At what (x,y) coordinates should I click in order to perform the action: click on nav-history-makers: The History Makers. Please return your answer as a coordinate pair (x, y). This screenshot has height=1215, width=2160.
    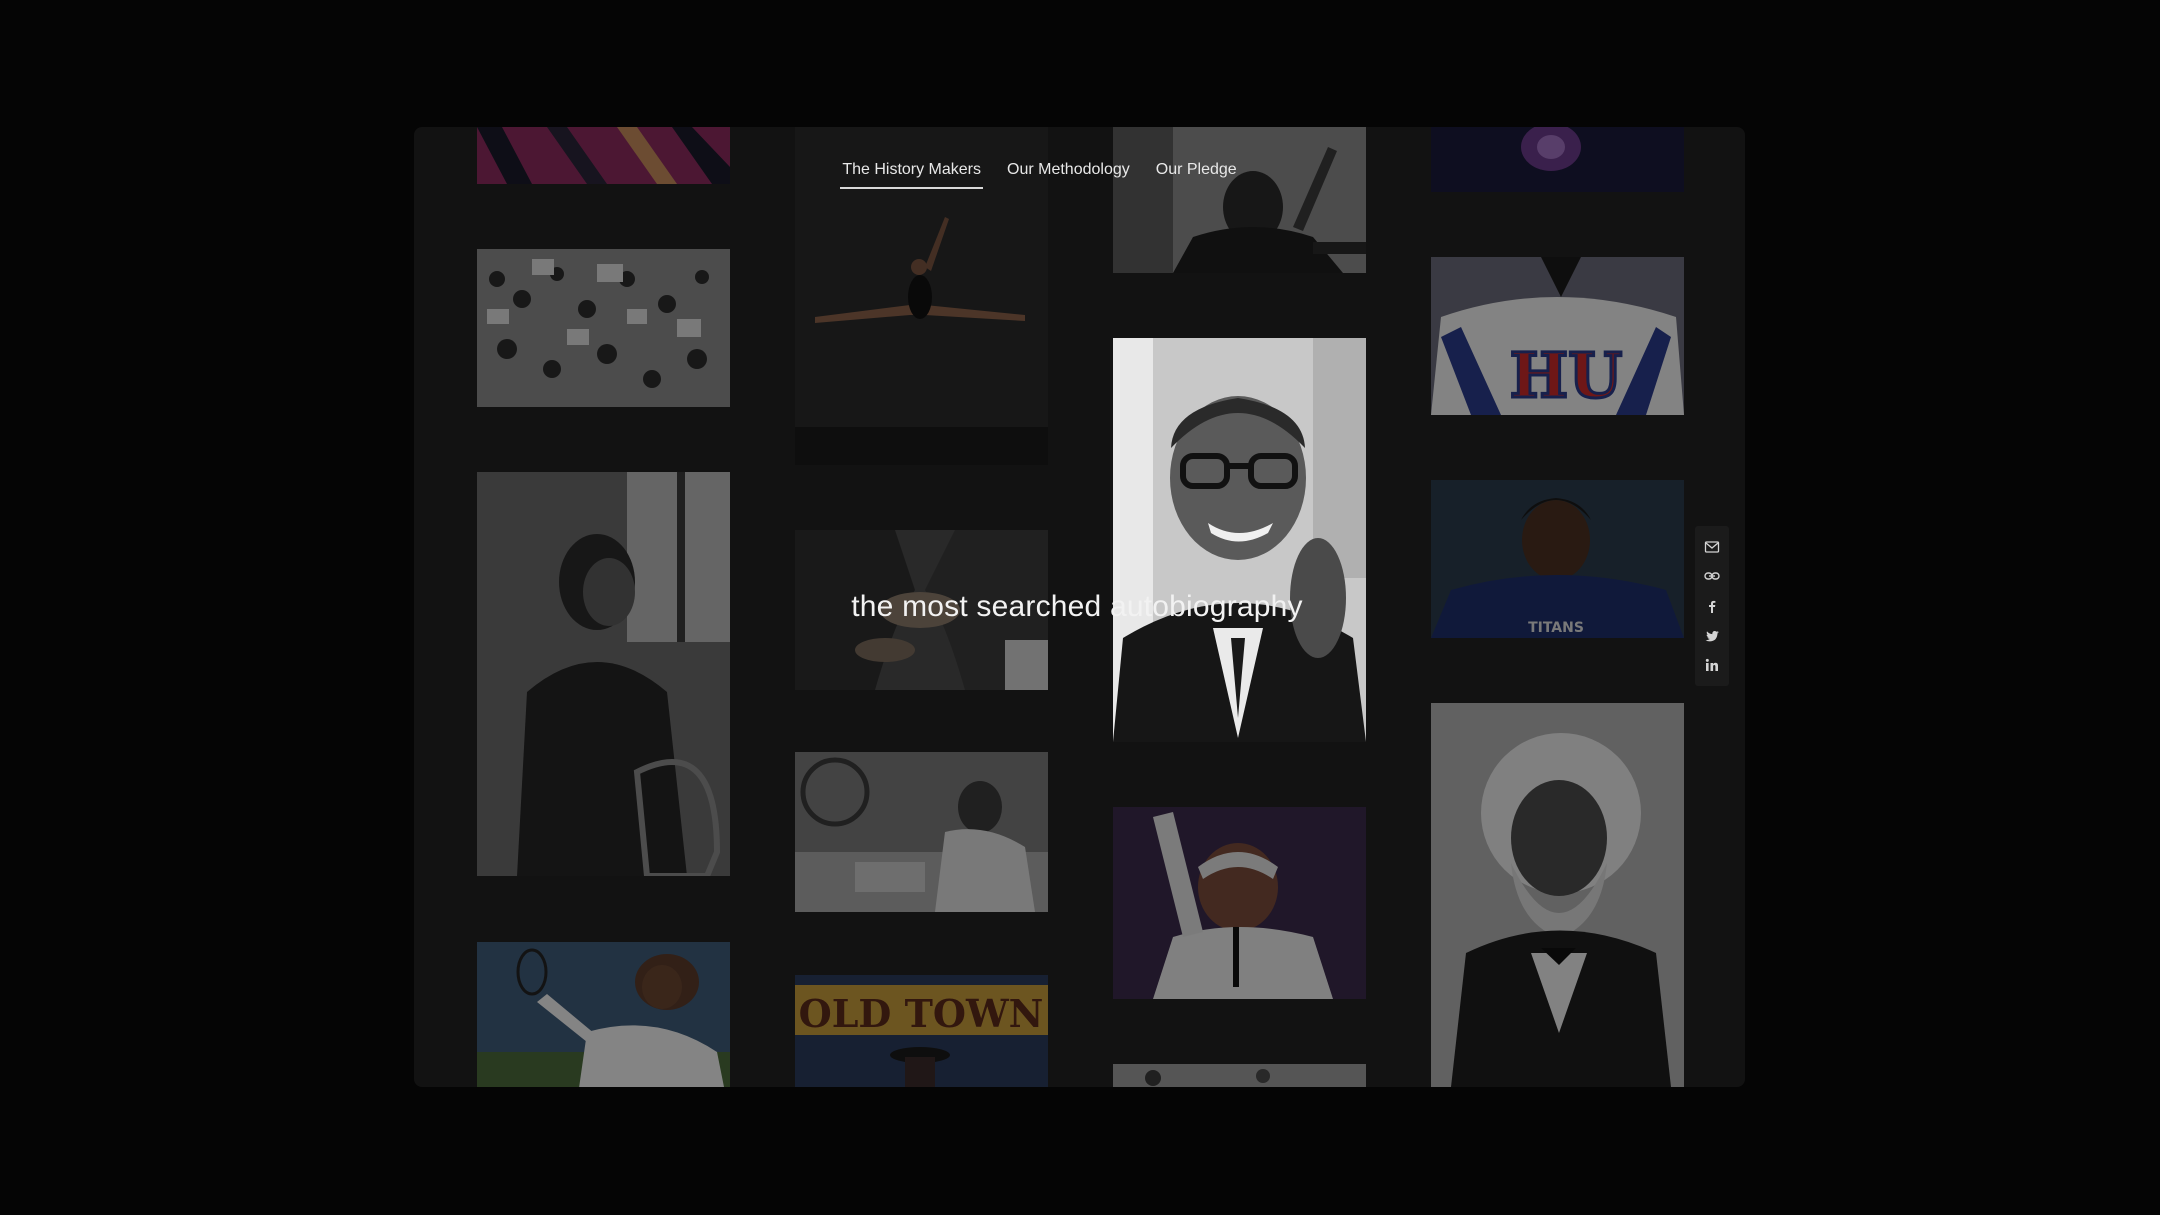
    Looking at the image, I should click on (911, 171).